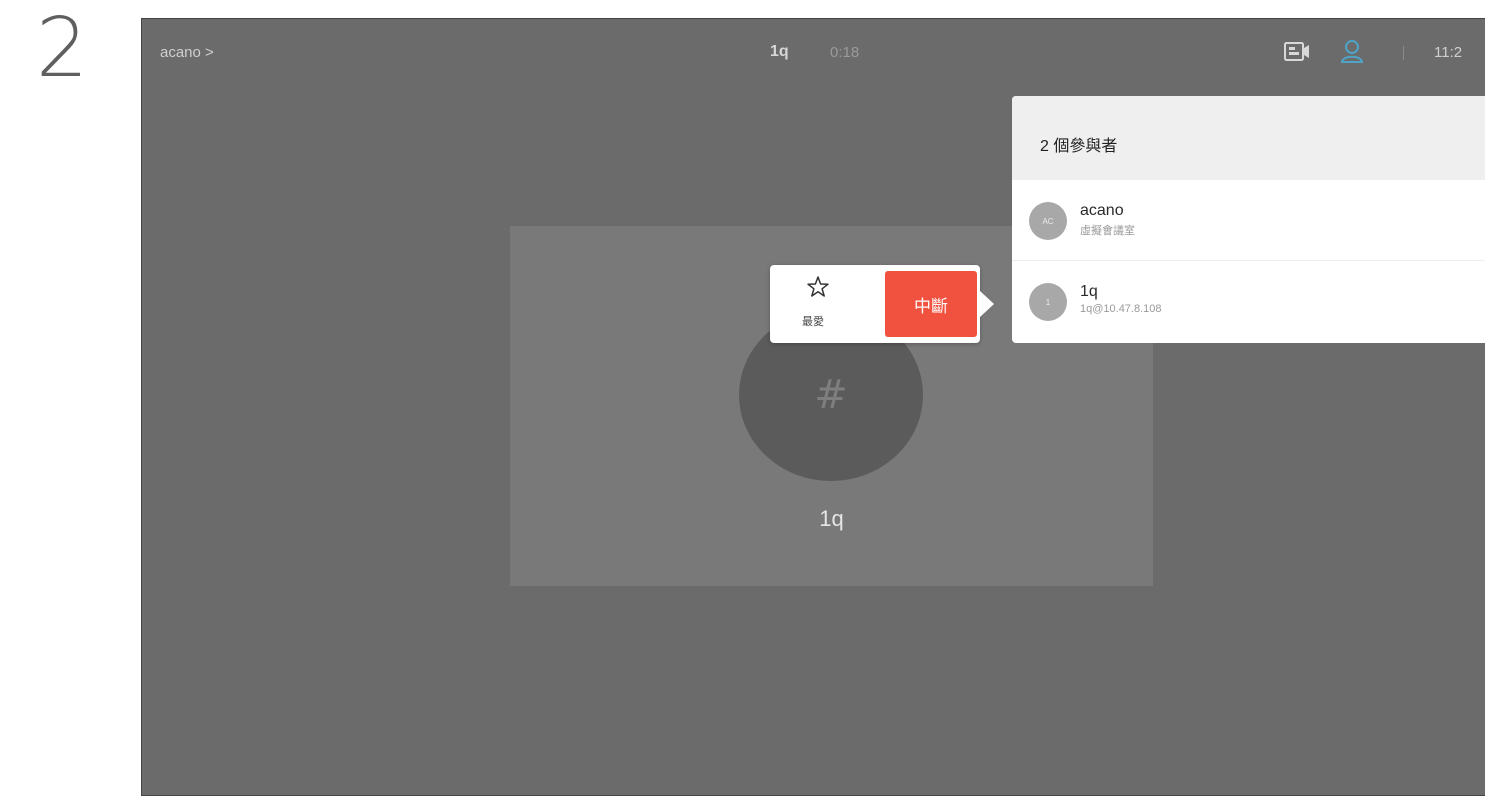 This screenshot has width=1485, height=797. Describe the element at coordinates (62, 48) in the screenshot. I see `step-number: 2` at that location.